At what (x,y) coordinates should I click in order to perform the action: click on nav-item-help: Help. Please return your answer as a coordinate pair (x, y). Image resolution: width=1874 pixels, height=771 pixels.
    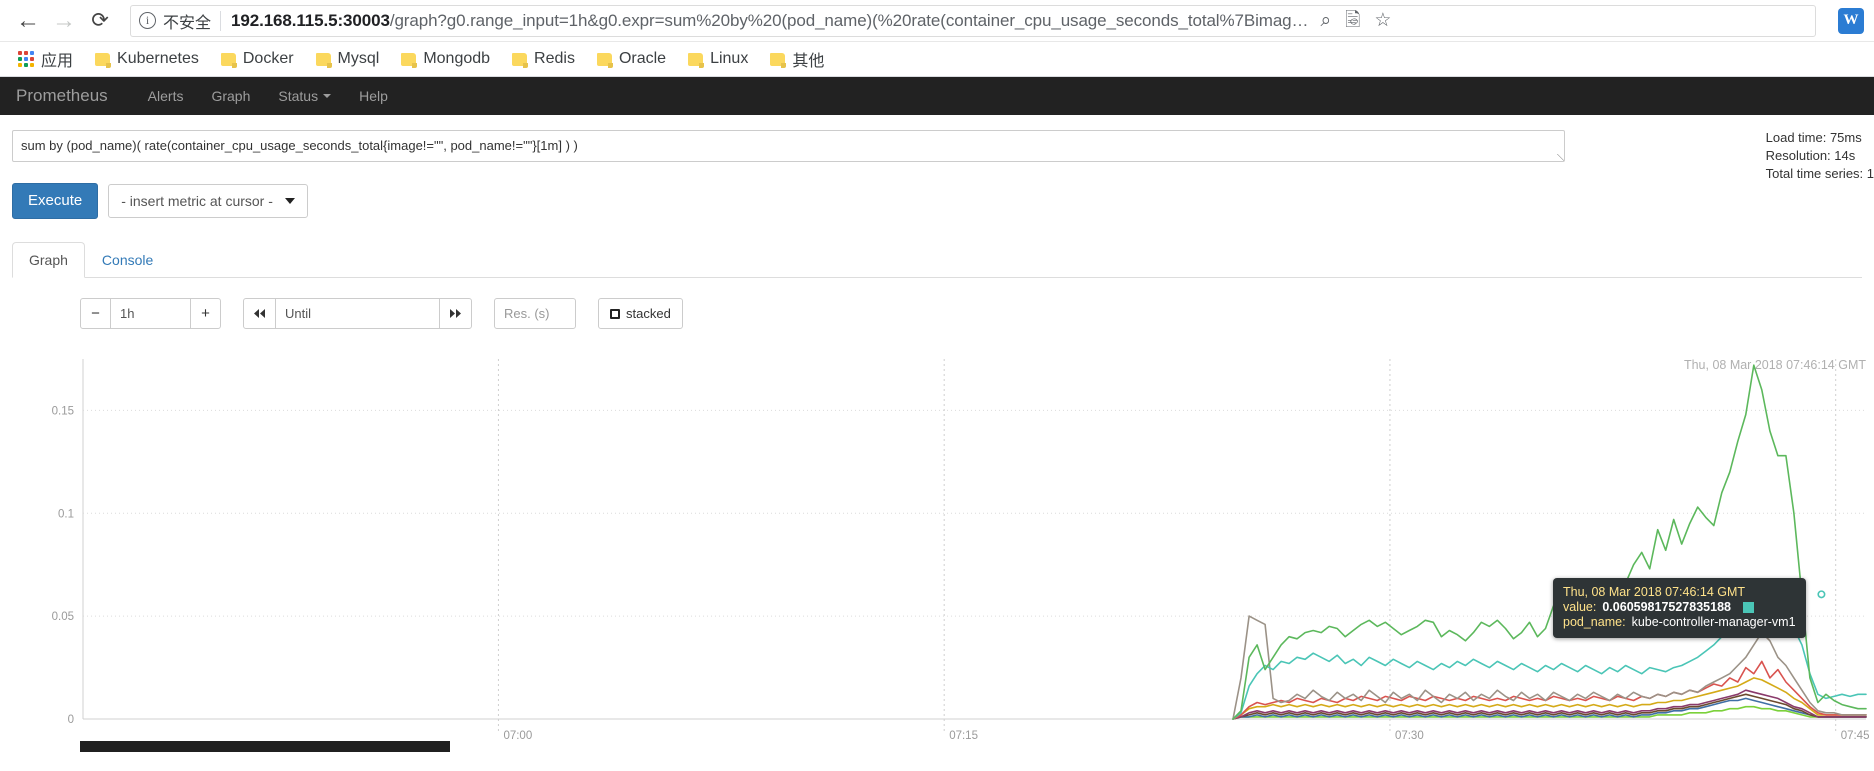
    Looking at the image, I should click on (373, 96).